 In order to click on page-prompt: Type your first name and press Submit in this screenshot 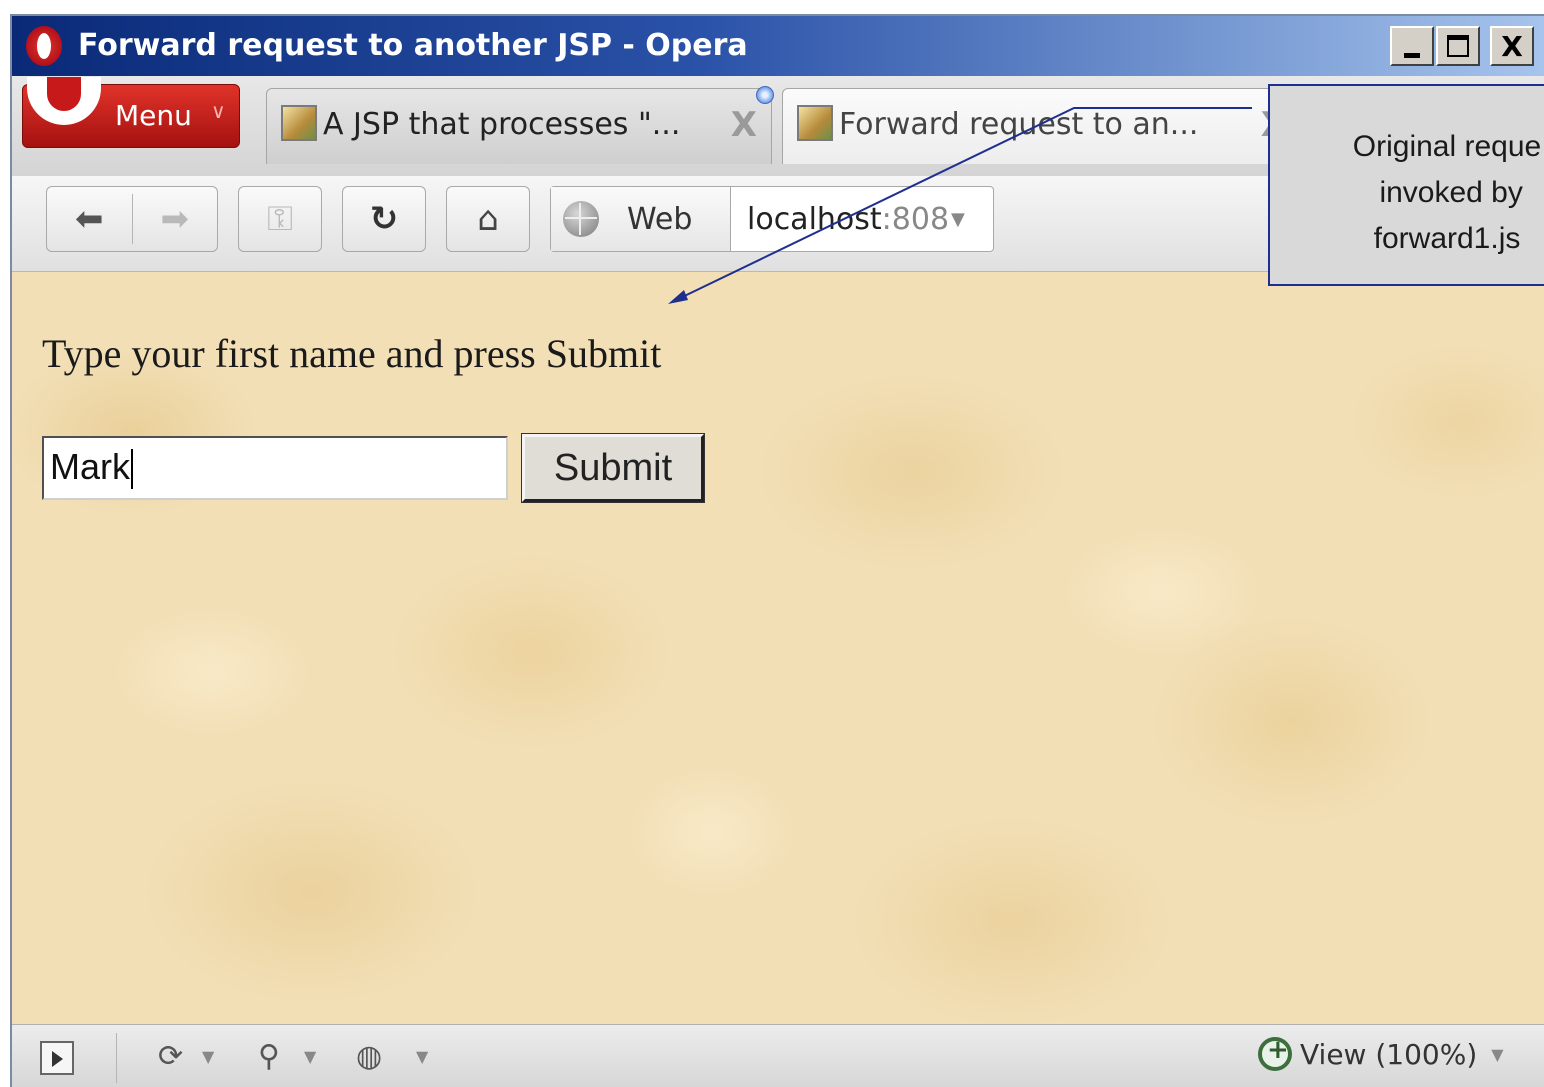, I will do `click(352, 353)`.